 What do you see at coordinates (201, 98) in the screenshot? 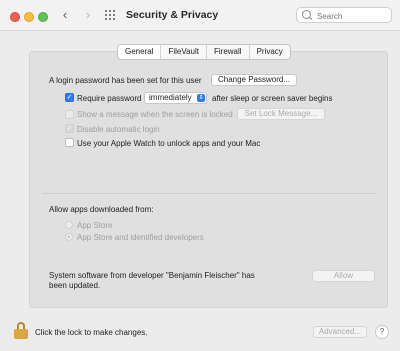
I see `chevron-updown-icon: ⇕` at bounding box center [201, 98].